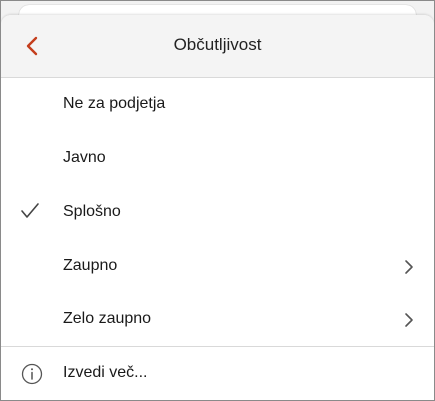 This screenshot has height=401, width=435. I want to click on menu-item-zaupno: Zaupno, so click(217, 267).